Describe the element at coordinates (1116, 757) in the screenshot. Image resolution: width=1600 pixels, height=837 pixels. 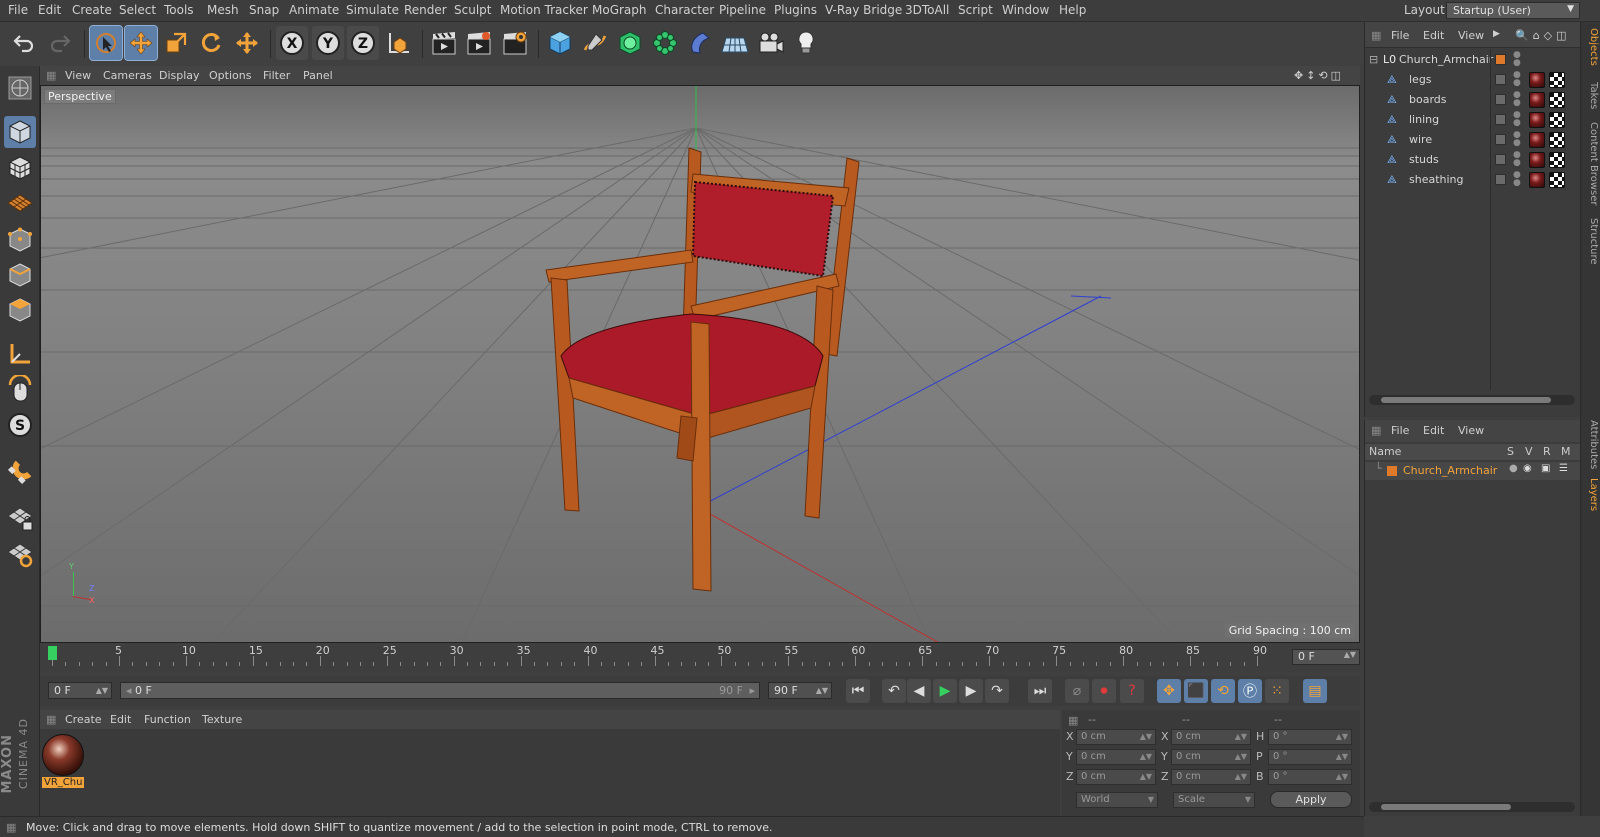
I see `position-y-field: 0 cm ▲▼` at that location.